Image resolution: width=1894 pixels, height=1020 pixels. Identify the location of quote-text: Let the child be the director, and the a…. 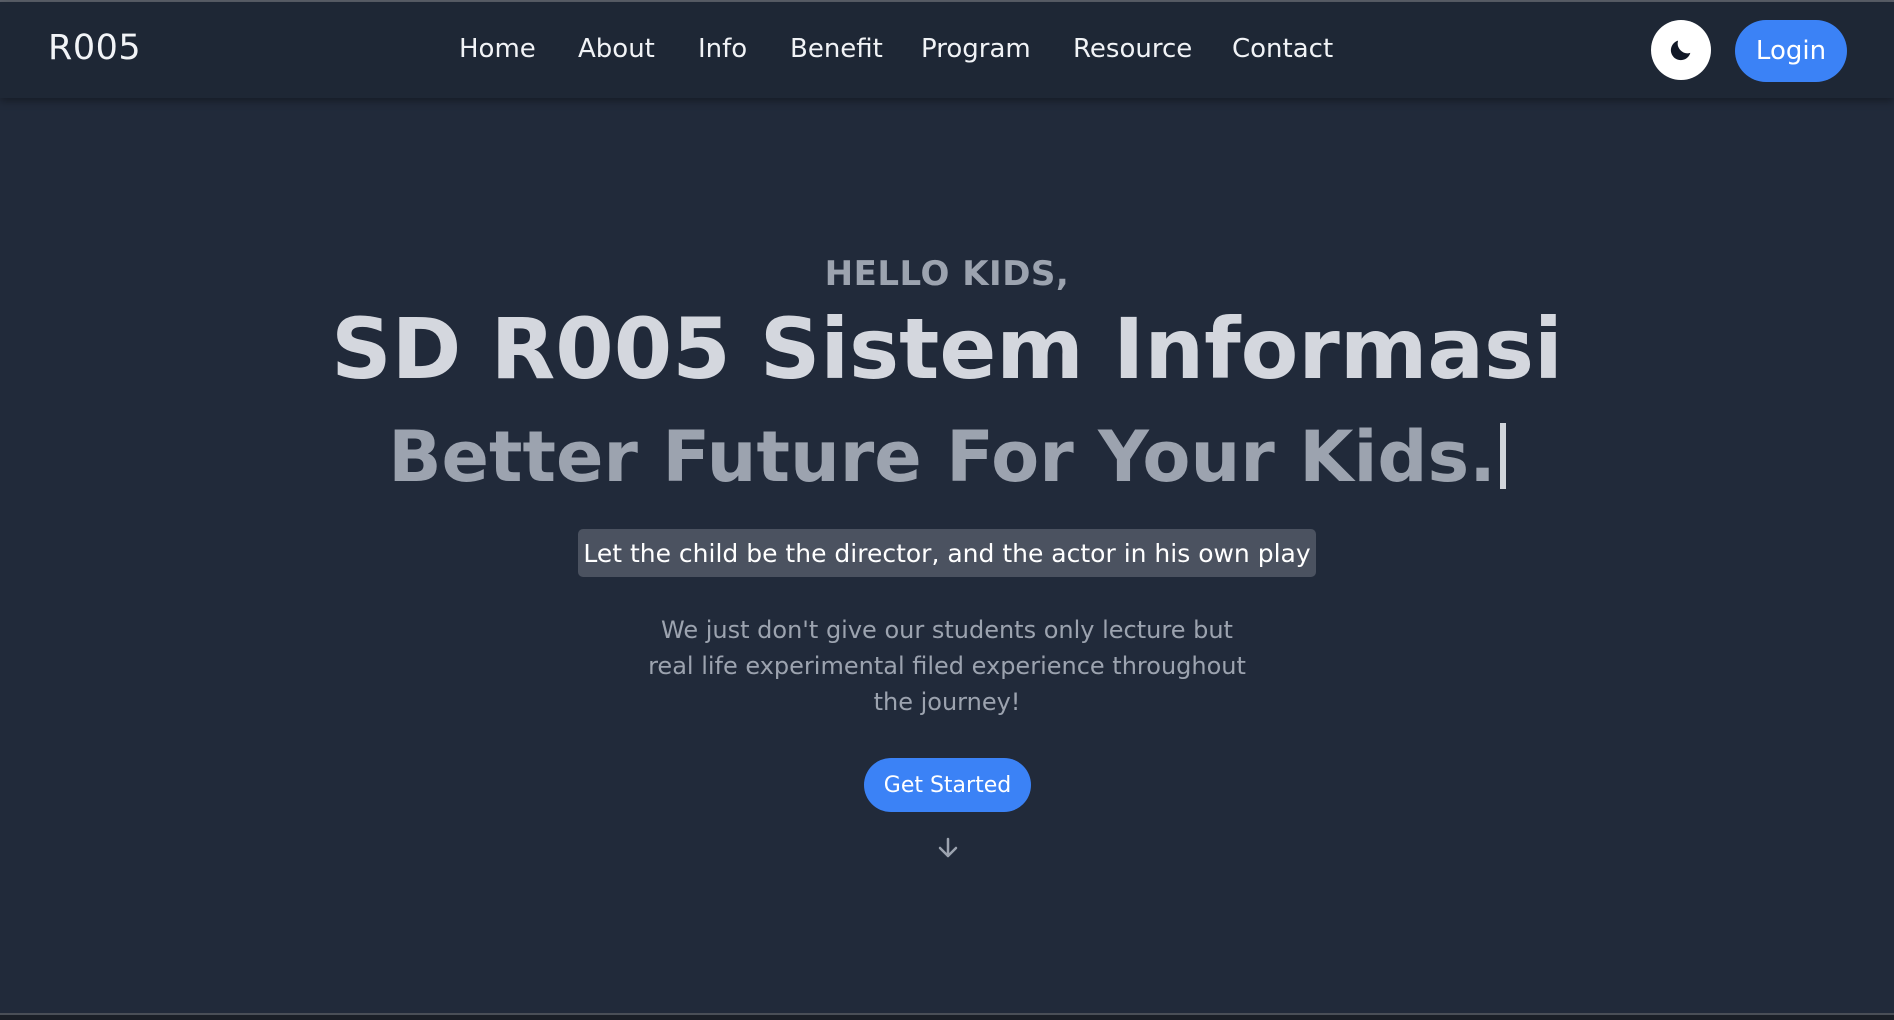
(947, 553).